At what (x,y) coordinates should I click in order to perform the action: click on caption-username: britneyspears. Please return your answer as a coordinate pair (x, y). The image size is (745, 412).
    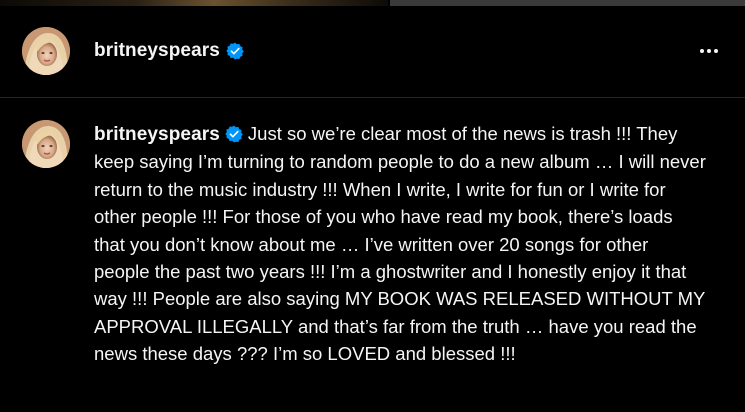
    Looking at the image, I should click on (157, 134).